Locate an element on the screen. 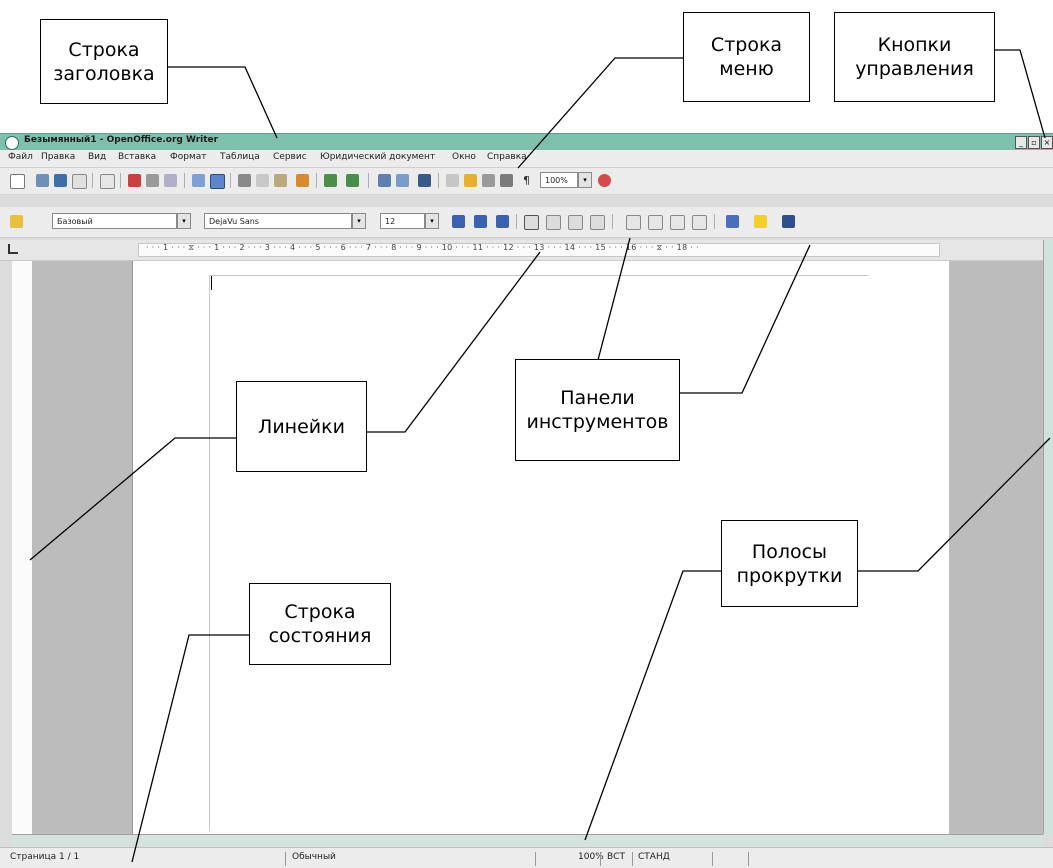 This screenshot has height=868, width=1053. font-size-dropdown: ▾ is located at coordinates (432, 221).